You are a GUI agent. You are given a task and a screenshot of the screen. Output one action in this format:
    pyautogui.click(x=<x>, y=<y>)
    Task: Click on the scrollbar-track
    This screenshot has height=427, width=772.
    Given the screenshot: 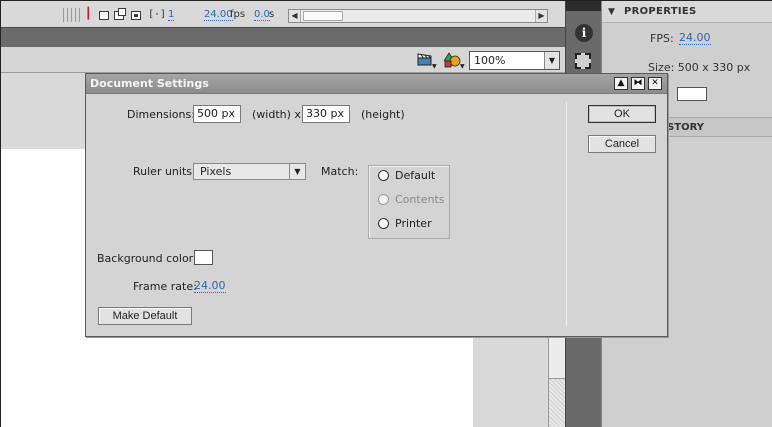 What is the action you would take?
    pyautogui.click(x=557, y=402)
    